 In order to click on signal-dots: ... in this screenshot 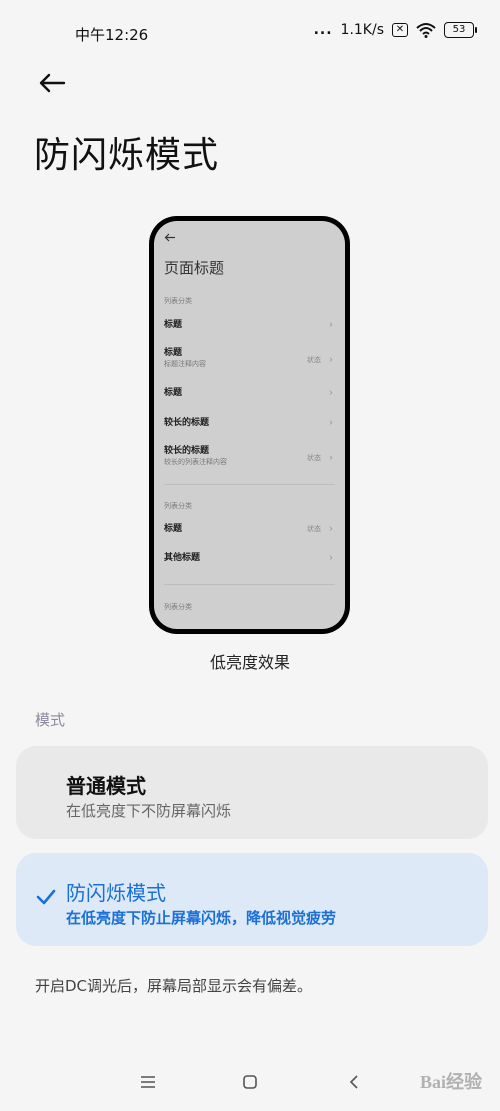, I will do `click(323, 30)`.